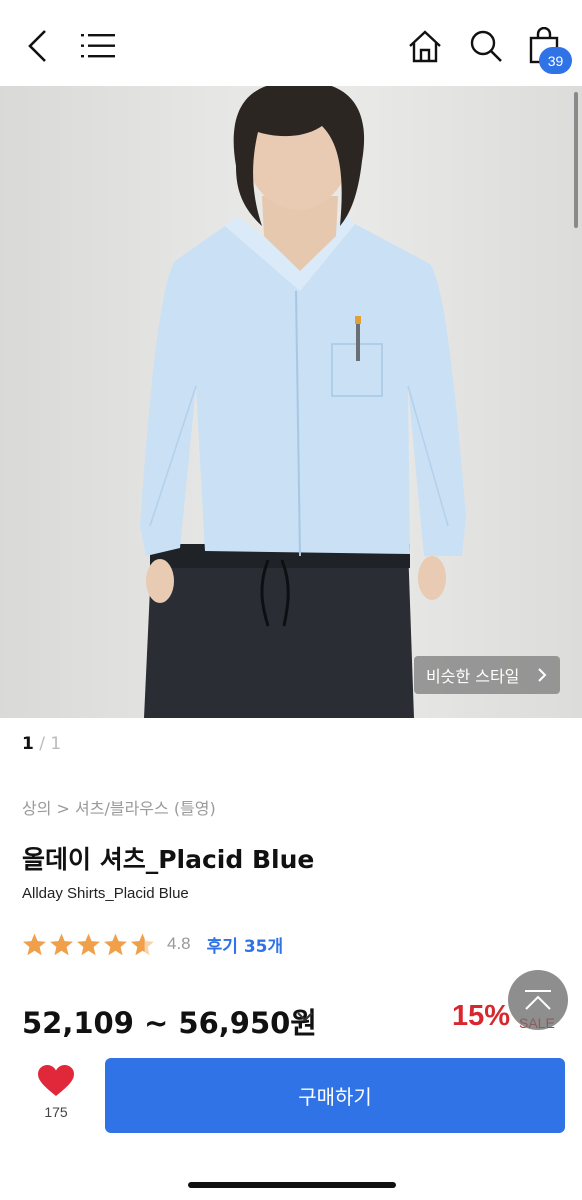 The image size is (582, 1200). Describe the element at coordinates (473, 676) in the screenshot. I see `similar-style-label: 비슷한 스타일` at that location.